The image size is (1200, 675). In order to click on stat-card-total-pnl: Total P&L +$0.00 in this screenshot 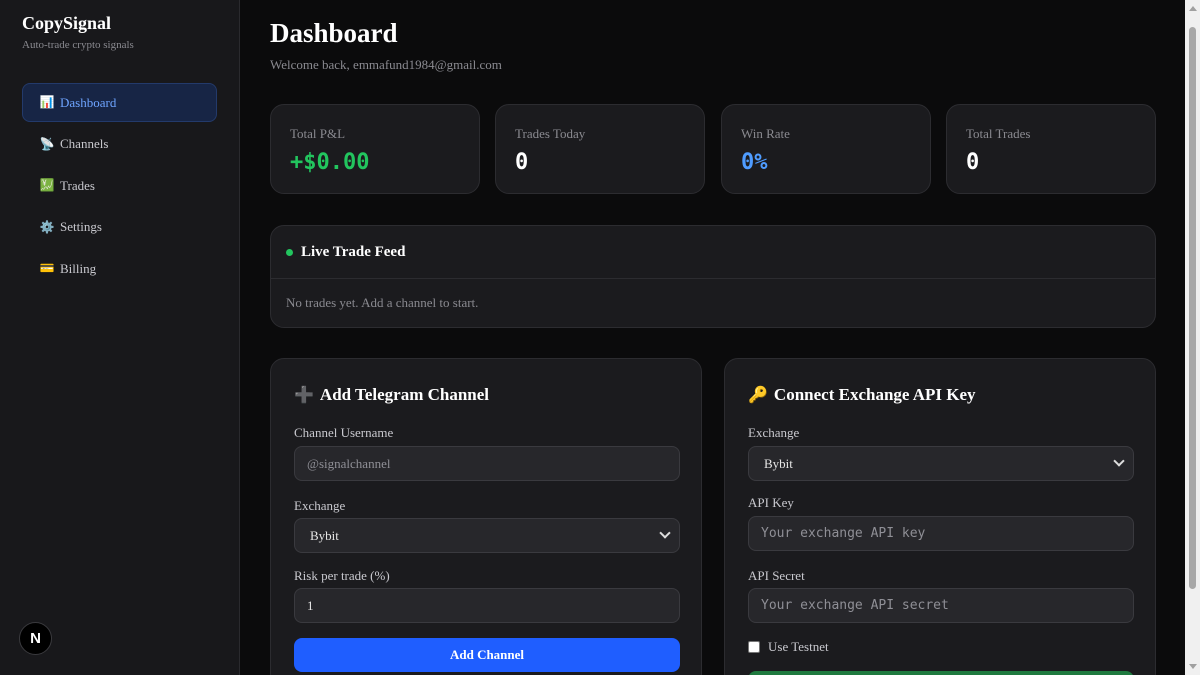, I will do `click(375, 149)`.